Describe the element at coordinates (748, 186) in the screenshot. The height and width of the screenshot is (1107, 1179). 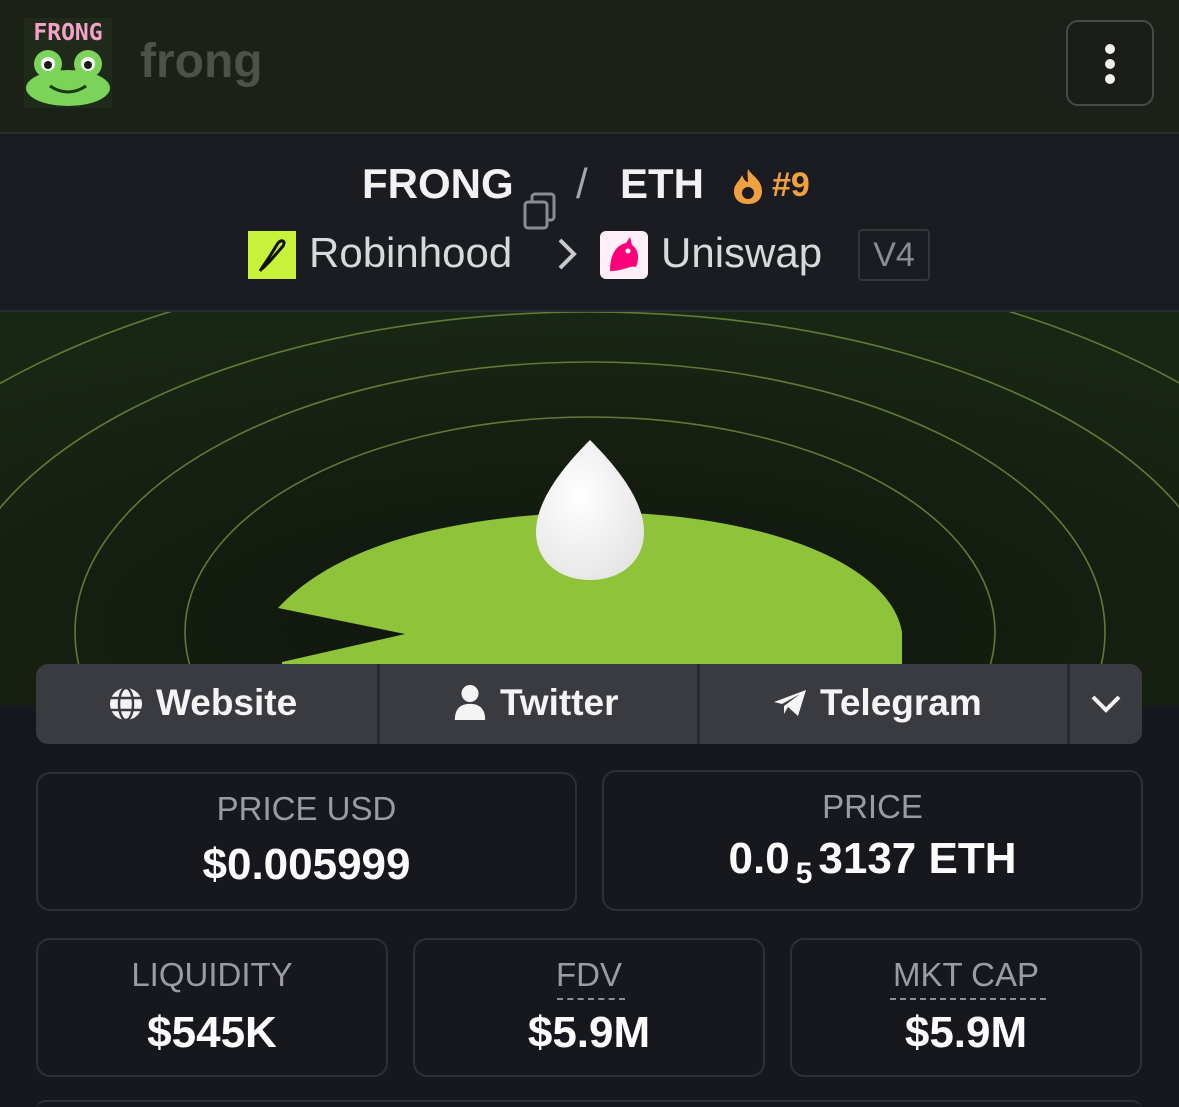
I see `flame-icon` at that location.